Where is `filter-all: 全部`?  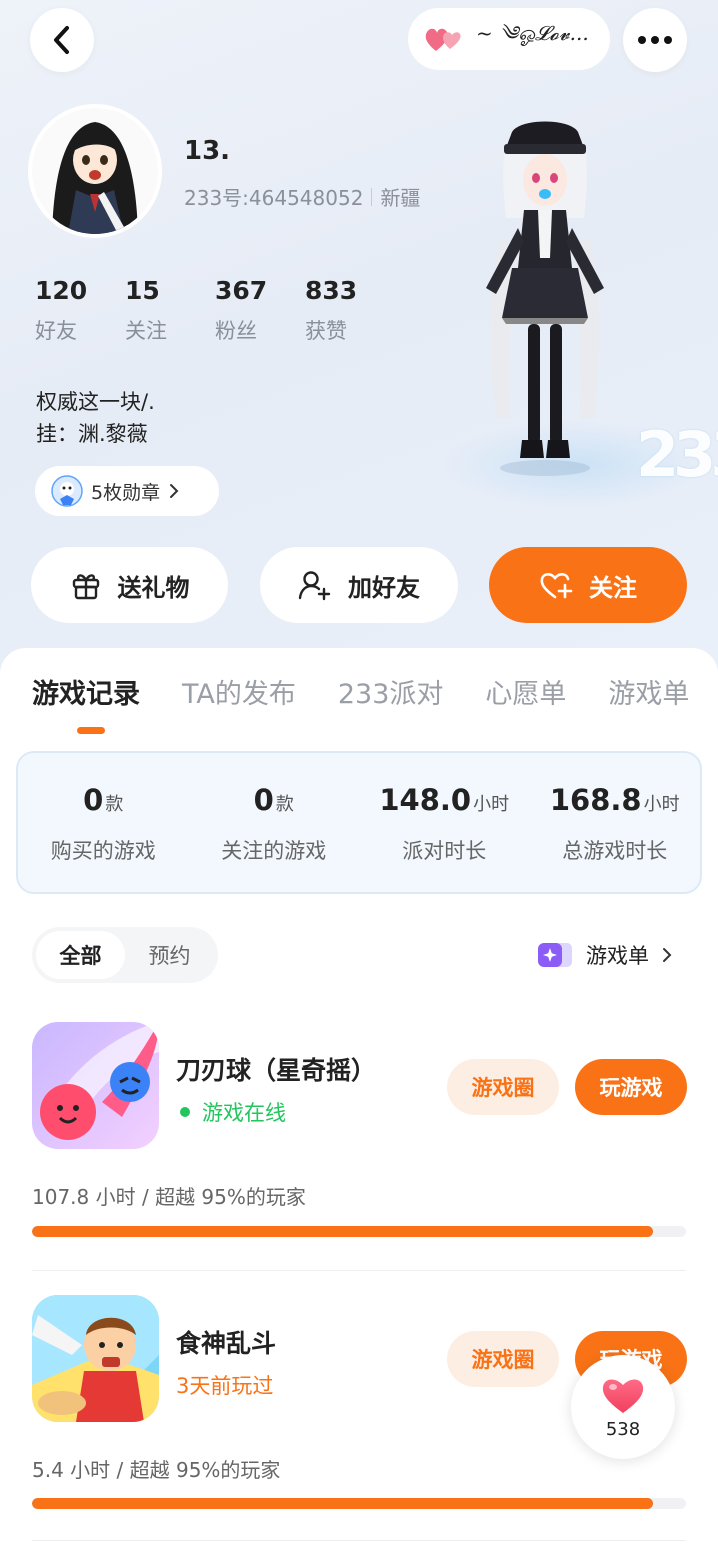 filter-all: 全部 is located at coordinates (80, 955).